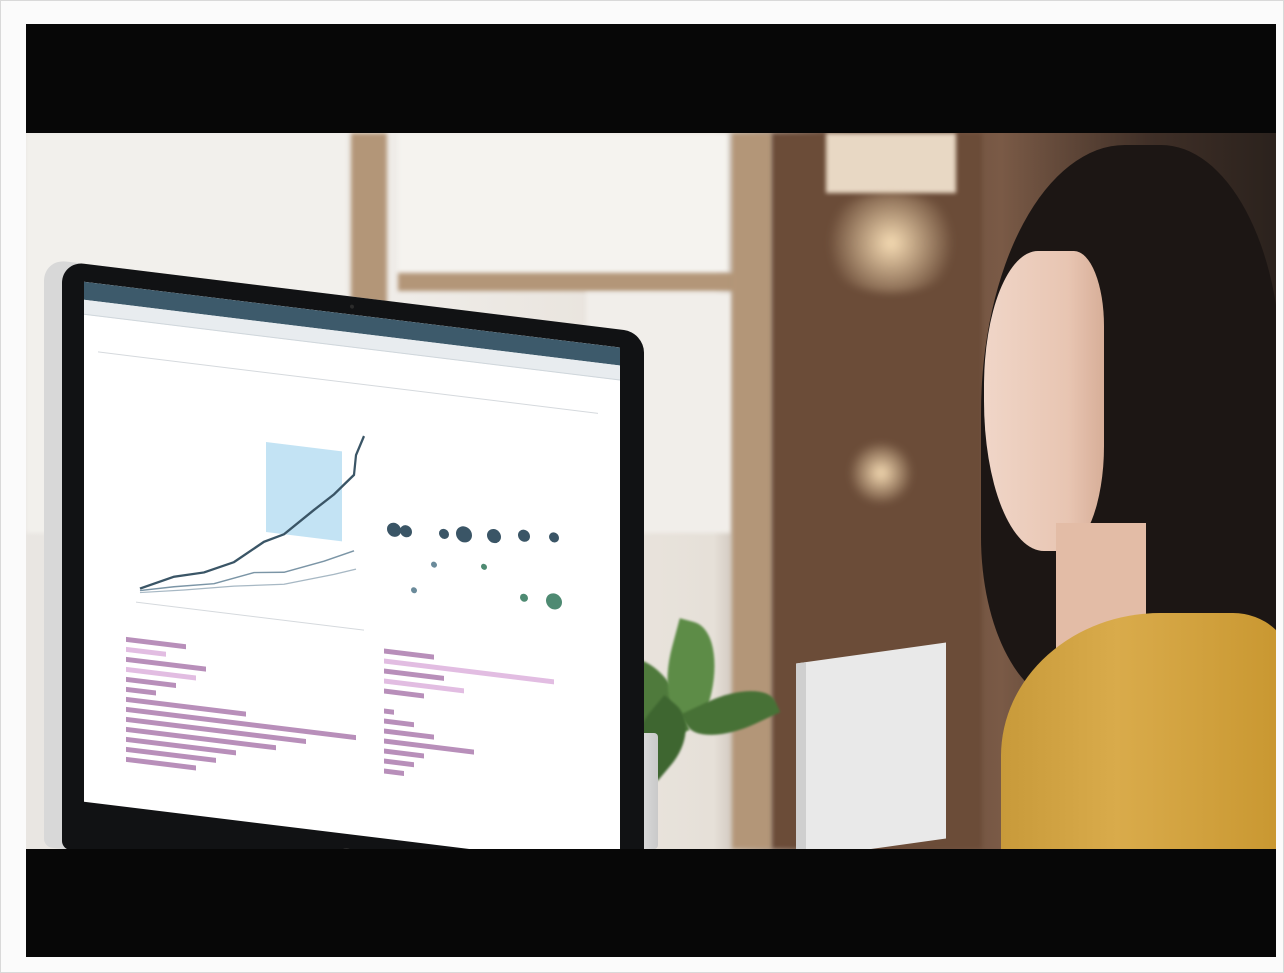 Image resolution: width=1284 pixels, height=973 pixels. I want to click on line-series, so click(248, 581).